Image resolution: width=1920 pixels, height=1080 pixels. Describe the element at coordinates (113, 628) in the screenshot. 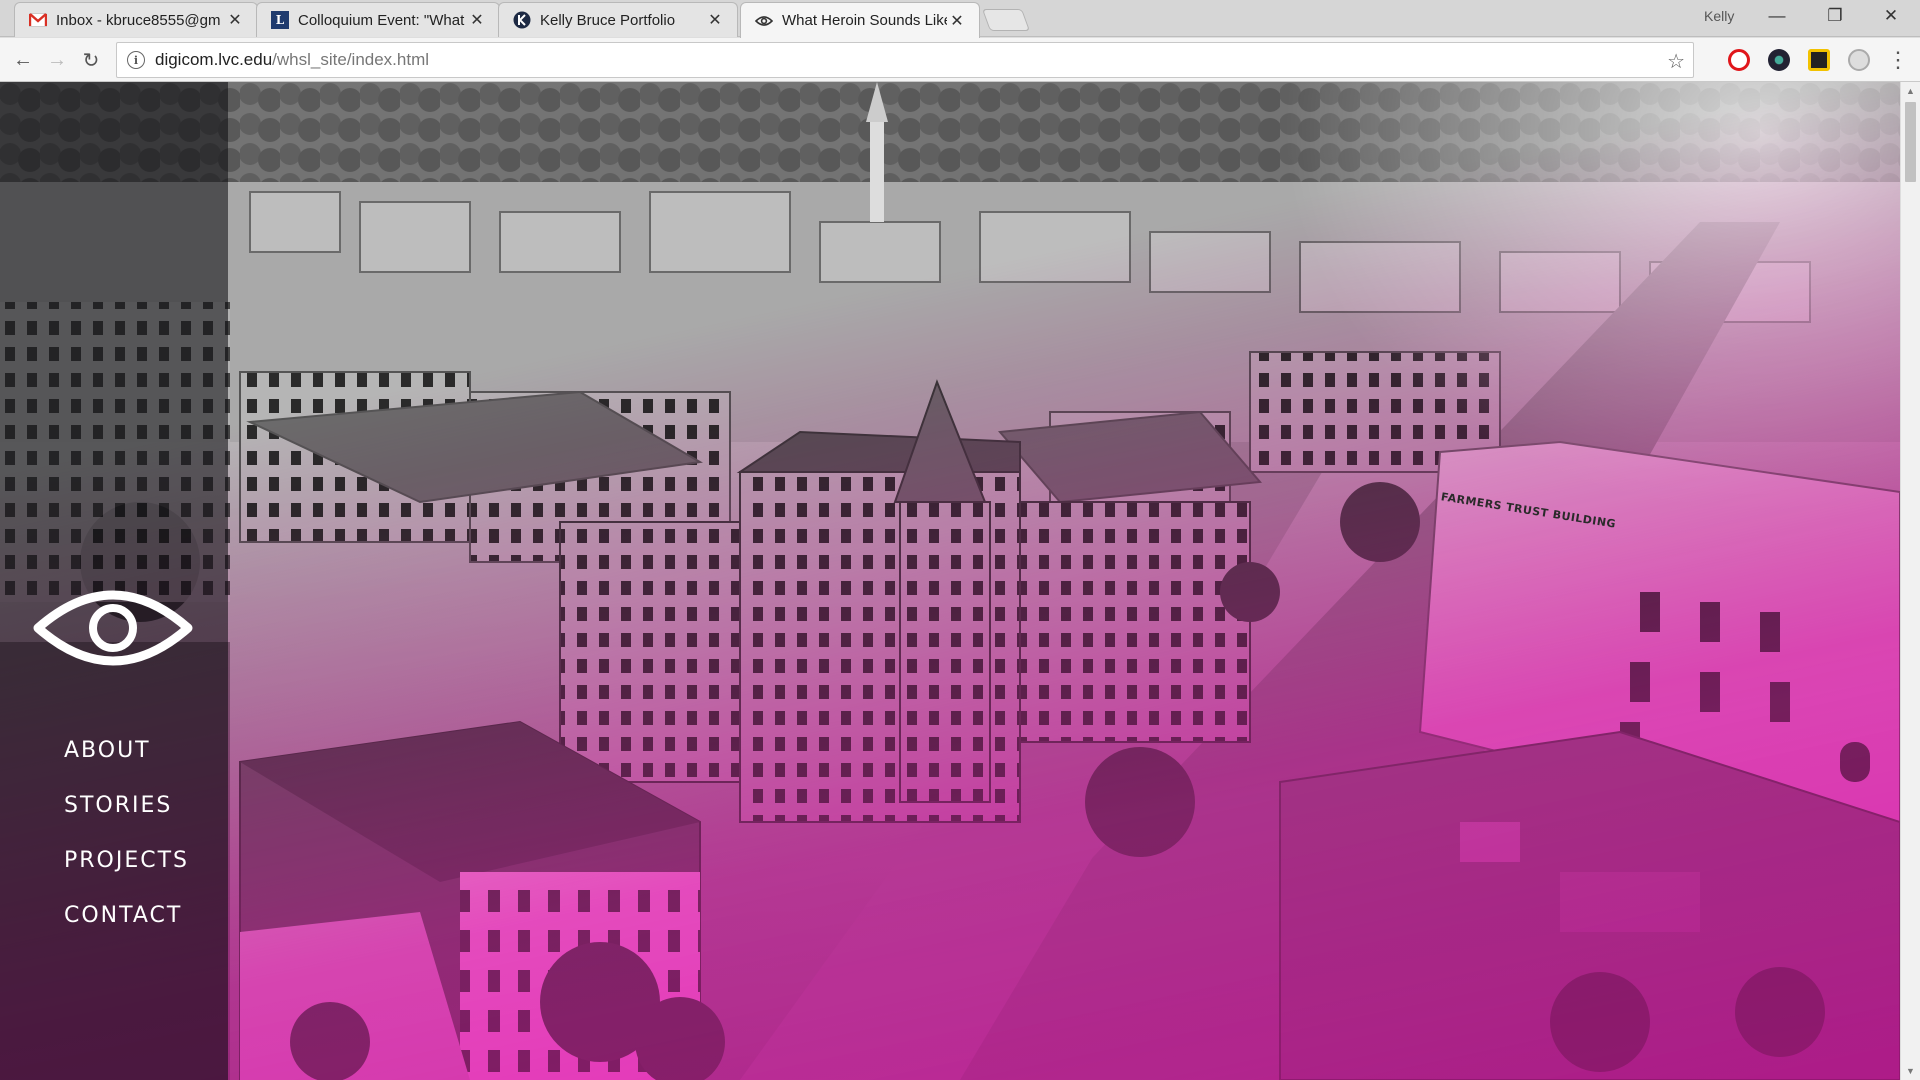

I see `eye-logo-icon` at that location.